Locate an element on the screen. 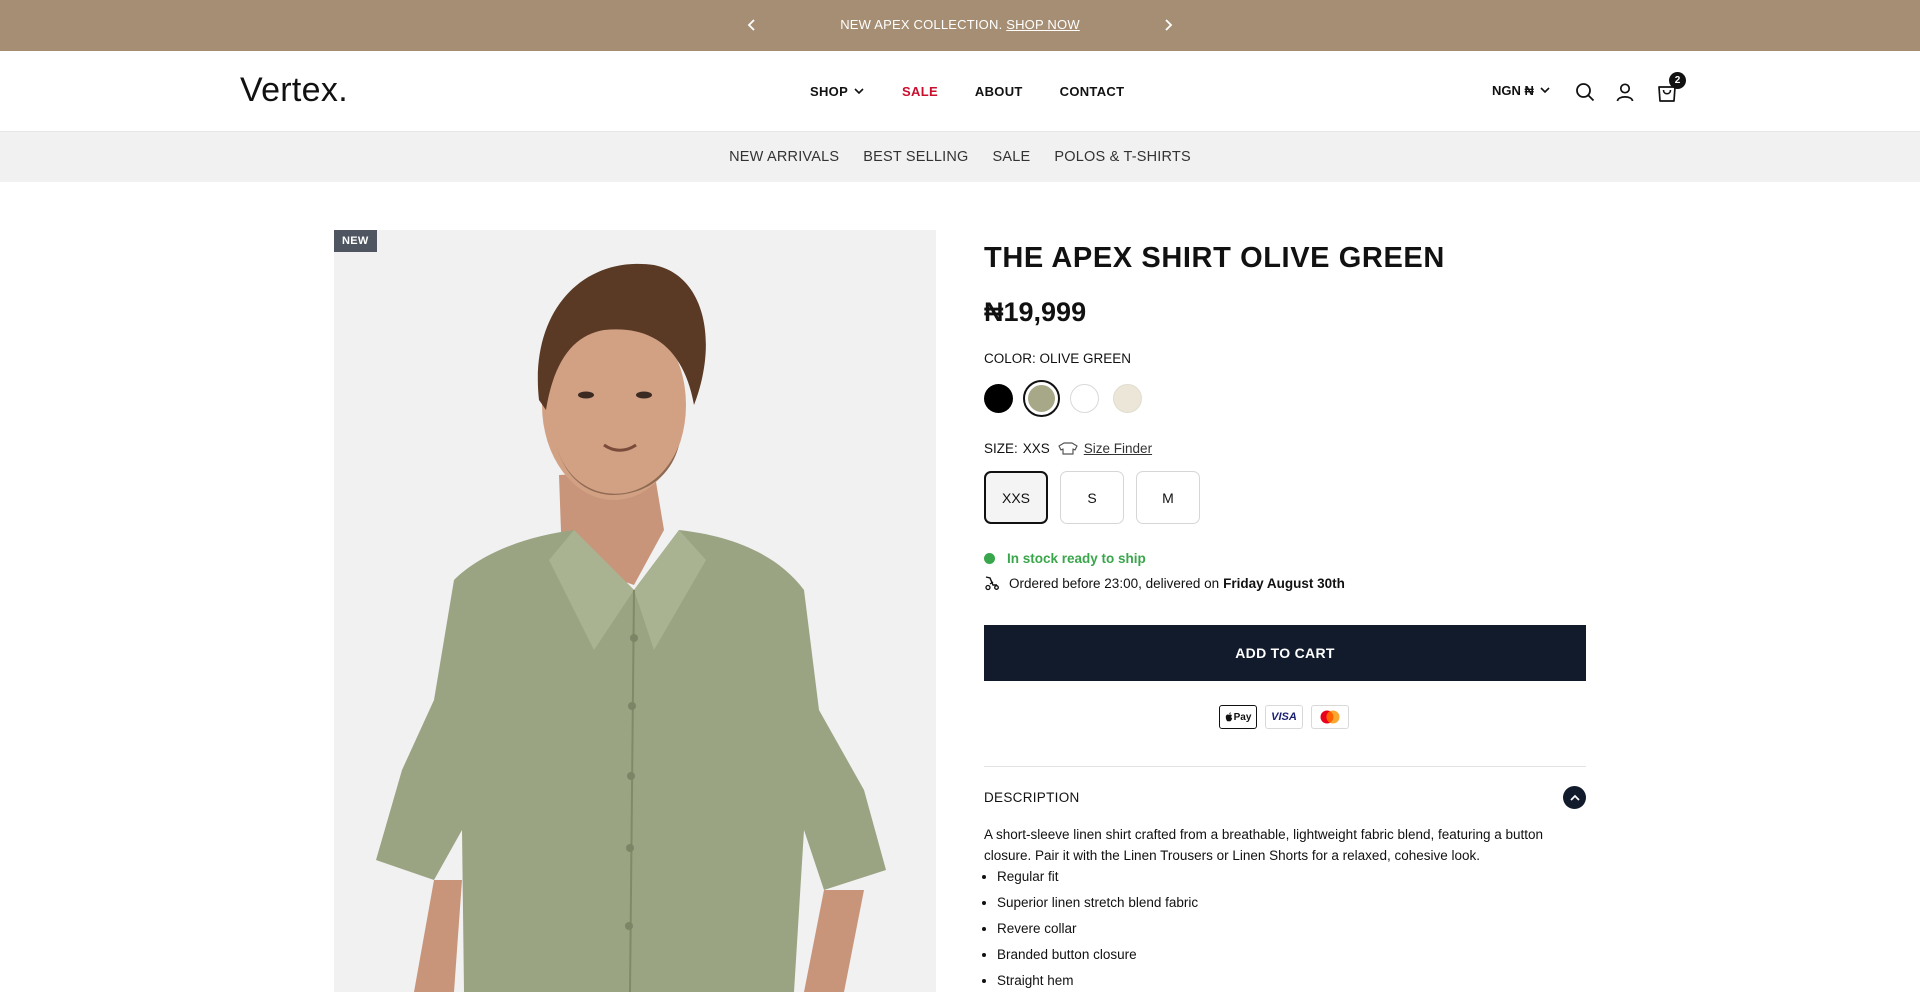 The width and height of the screenshot is (1920, 992). product-price: ₦19,999 is located at coordinates (1035, 312).